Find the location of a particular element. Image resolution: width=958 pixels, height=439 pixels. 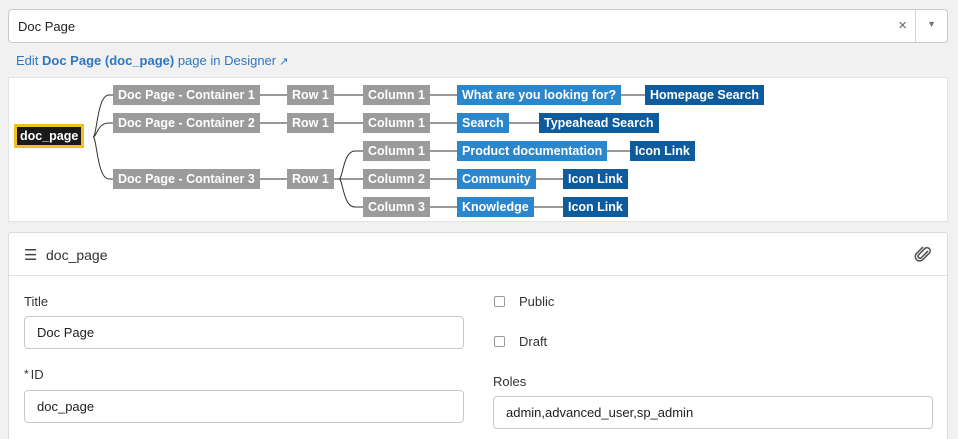

chevron-down-icon: ▼ is located at coordinates (931, 24).